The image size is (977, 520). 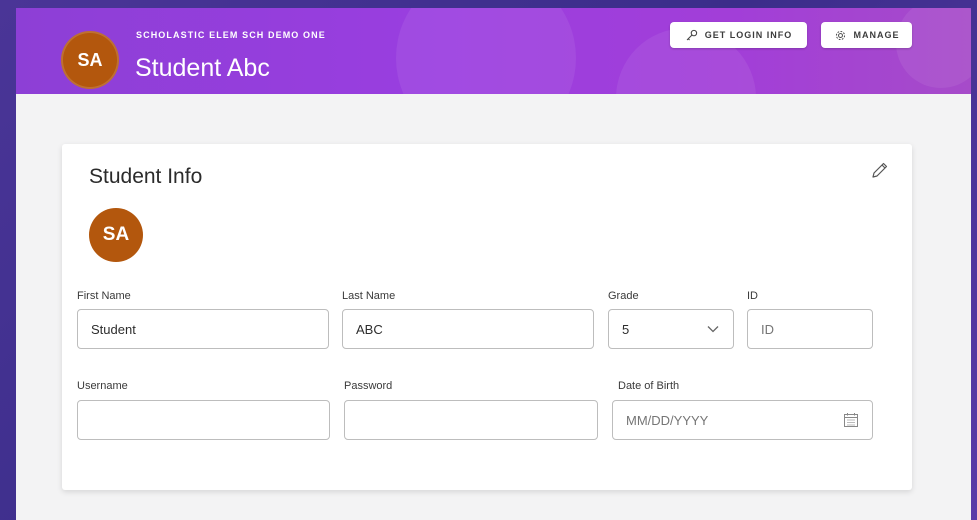 I want to click on grade-value: 5, so click(x=626, y=329).